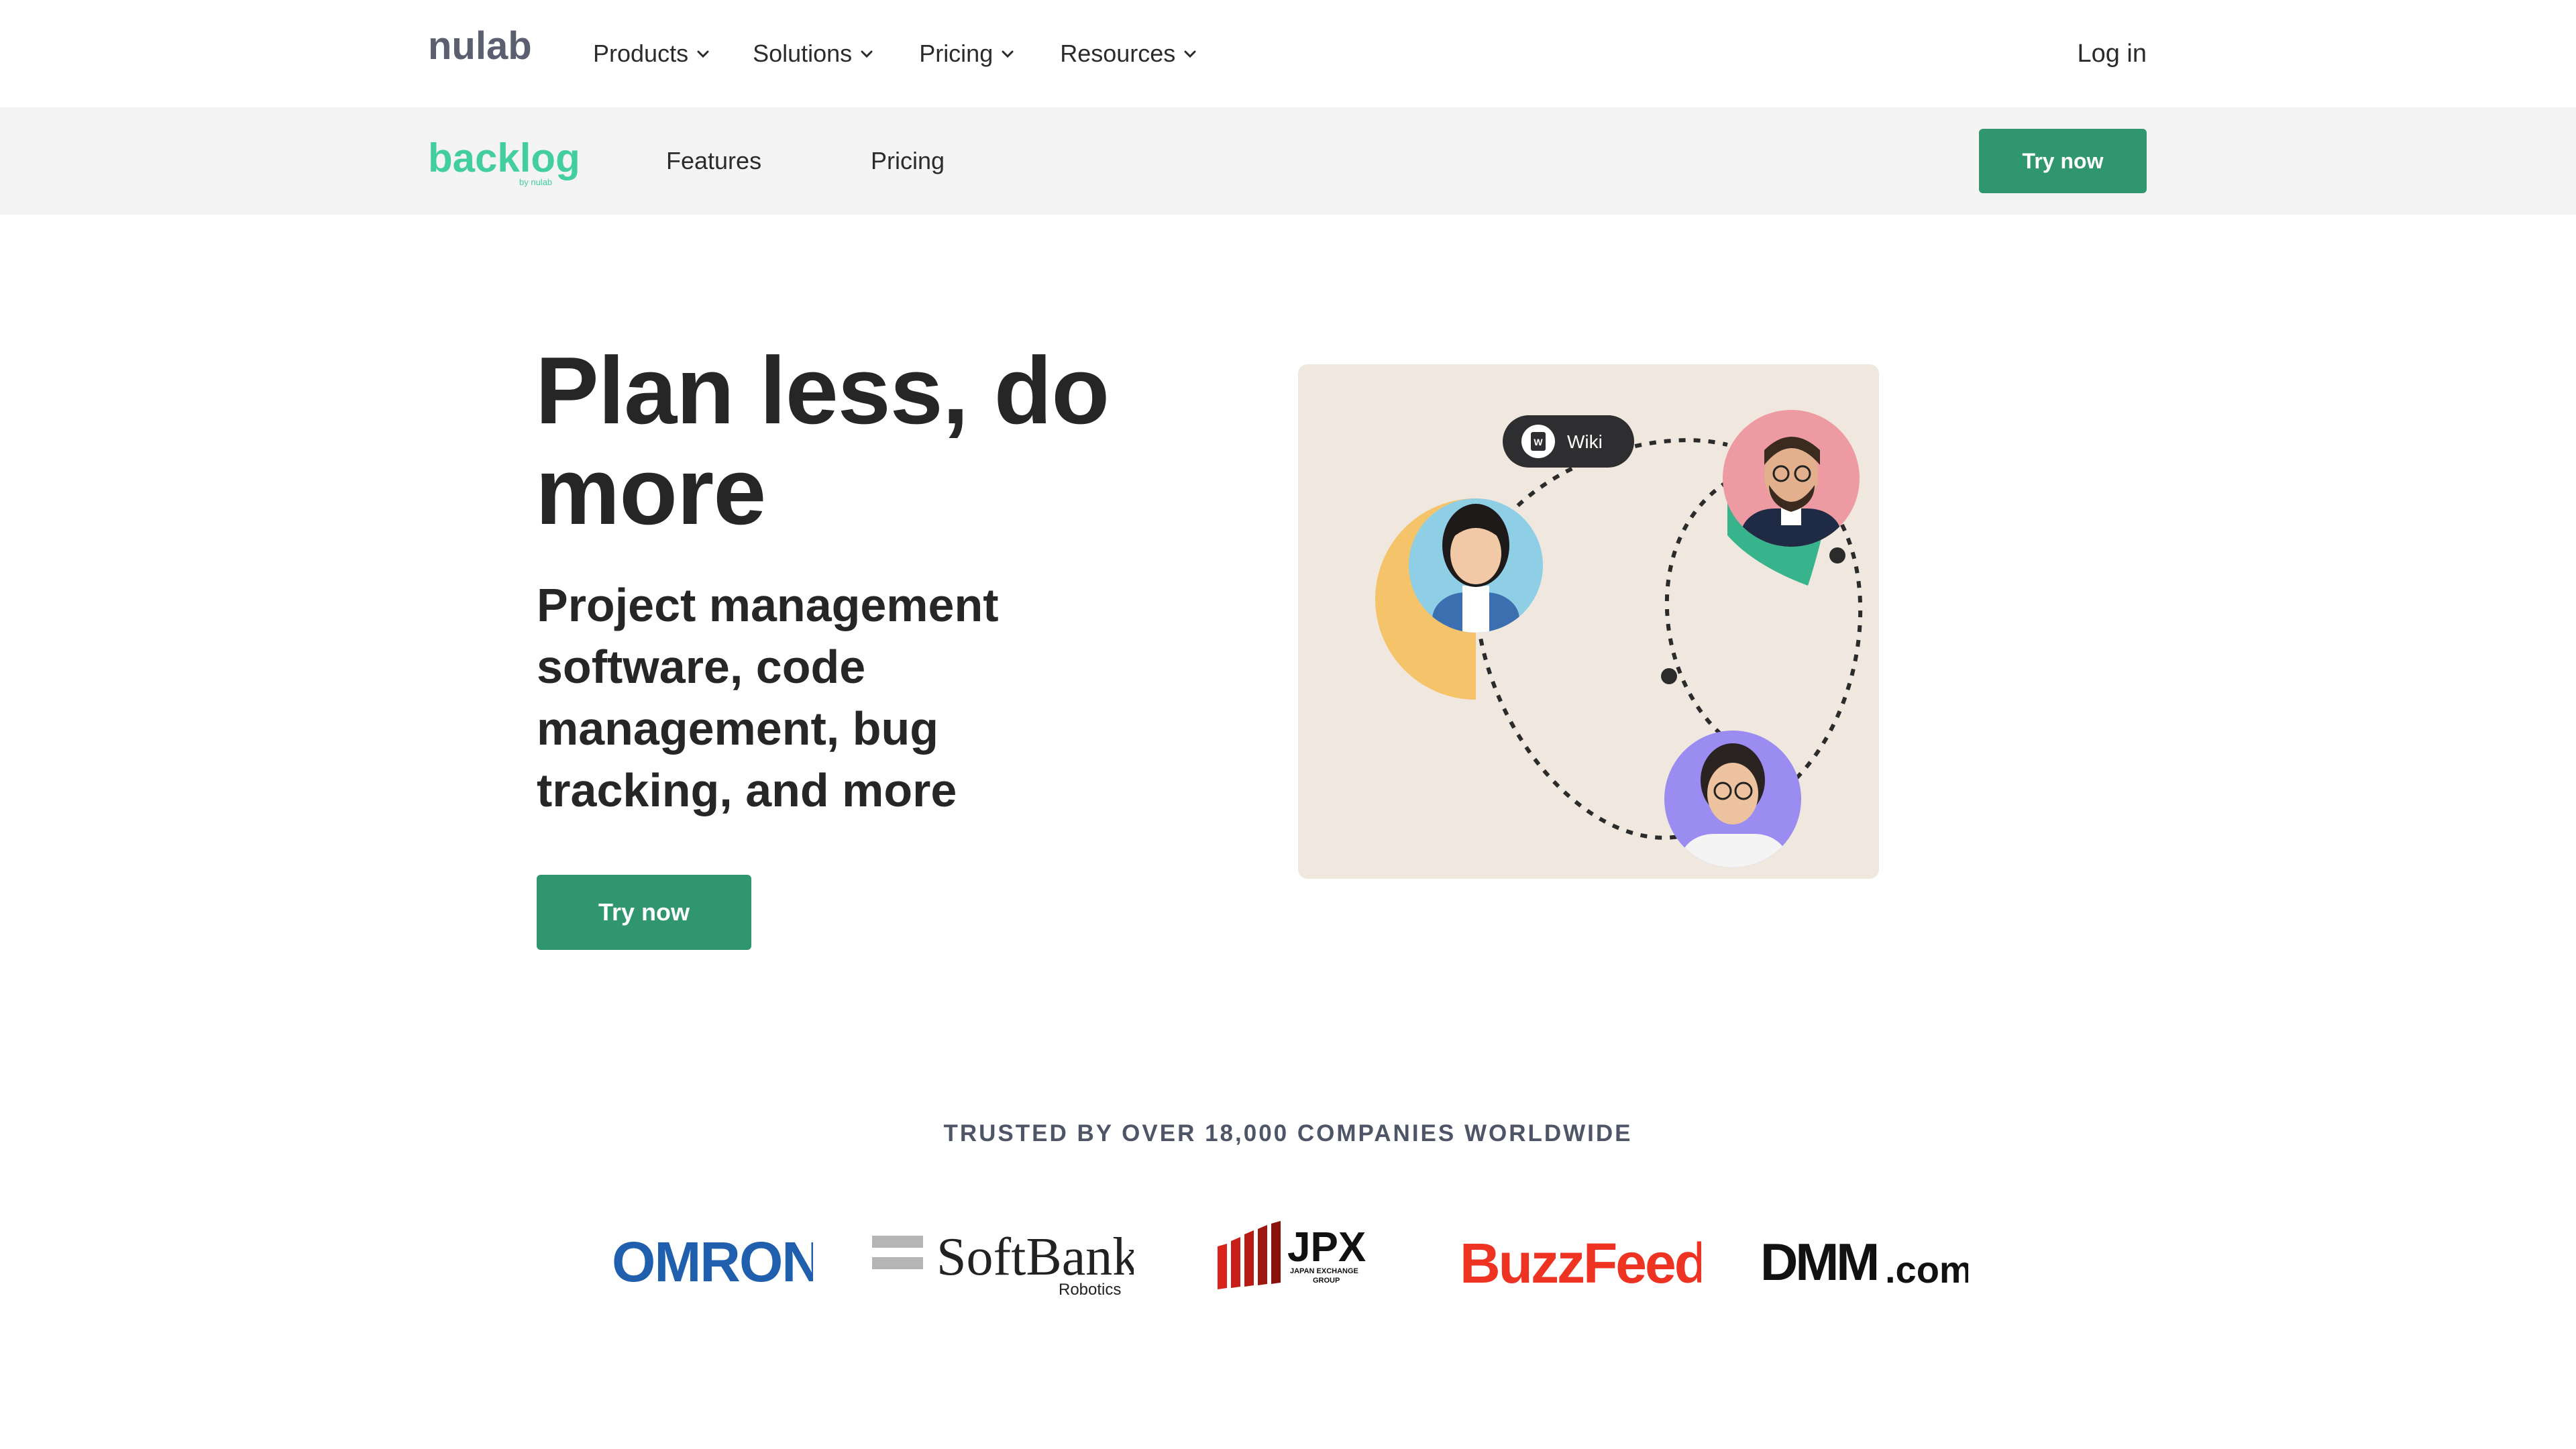 The image size is (2576, 1449). Describe the element at coordinates (1619, 638) in the screenshot. I see `collaboration-graphic: W Wiki` at that location.